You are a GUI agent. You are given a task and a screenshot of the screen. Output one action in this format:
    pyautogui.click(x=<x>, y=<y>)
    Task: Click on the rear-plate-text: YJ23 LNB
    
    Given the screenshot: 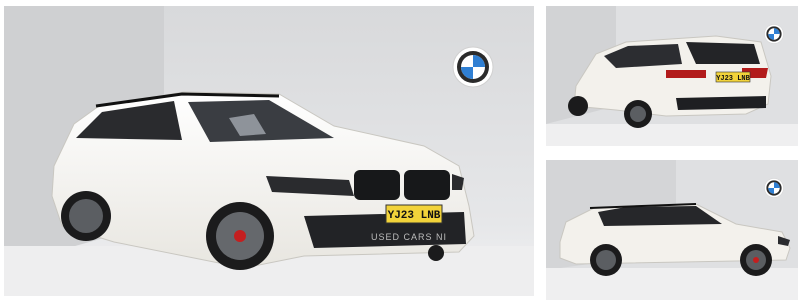 What is the action you would take?
    pyautogui.click(x=733, y=79)
    